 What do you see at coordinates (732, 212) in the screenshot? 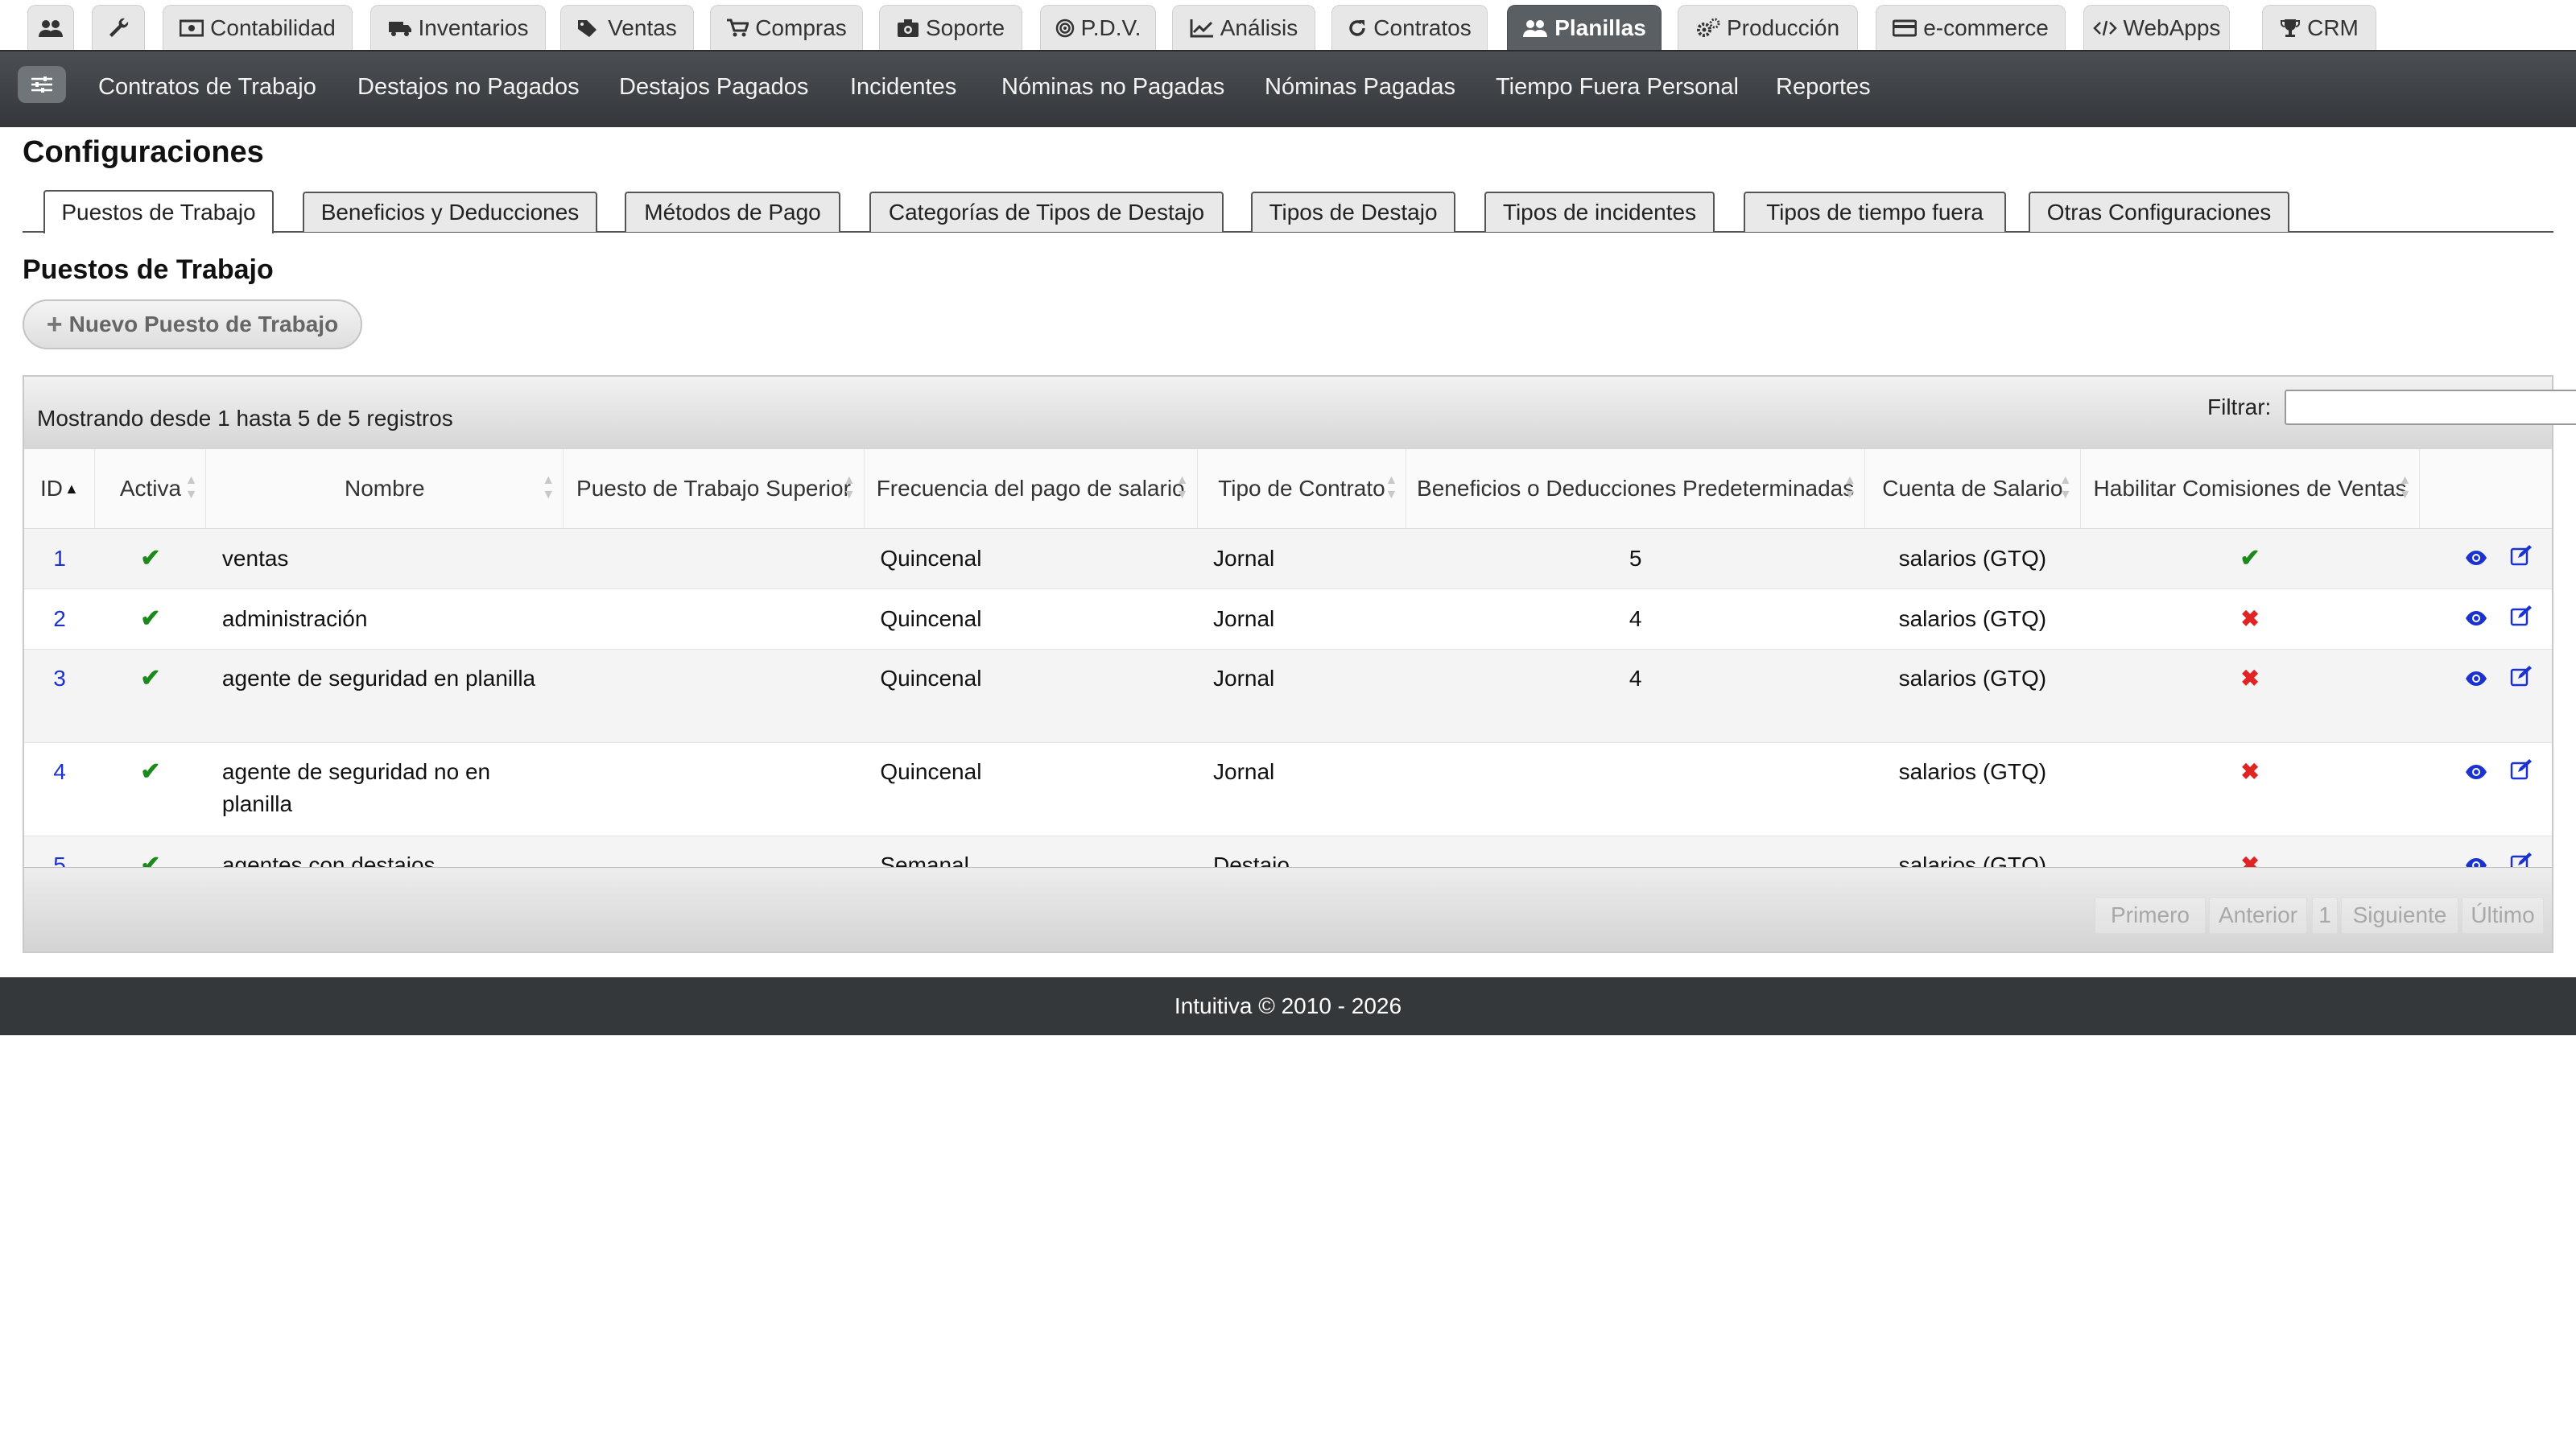
I see `tab-metodos-de-pago: Métodos de Pago` at bounding box center [732, 212].